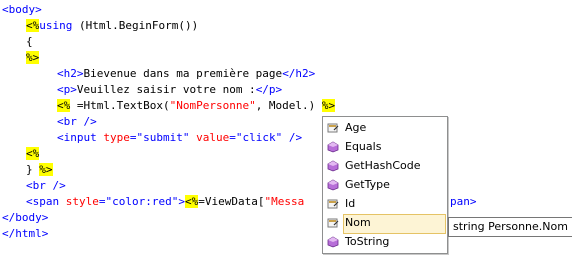 This screenshot has height=260, width=572. I want to click on span-tag-open: <span, so click(46, 201).